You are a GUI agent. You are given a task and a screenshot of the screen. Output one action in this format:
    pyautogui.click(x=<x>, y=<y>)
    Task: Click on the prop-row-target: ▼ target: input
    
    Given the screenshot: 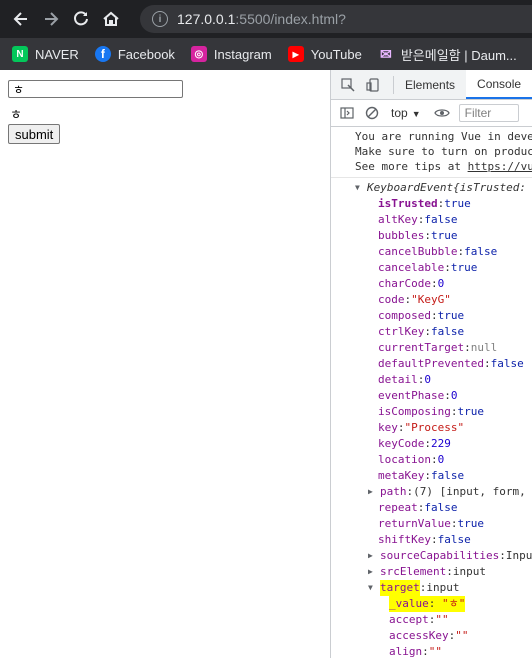 What is the action you would take?
    pyautogui.click(x=431, y=588)
    